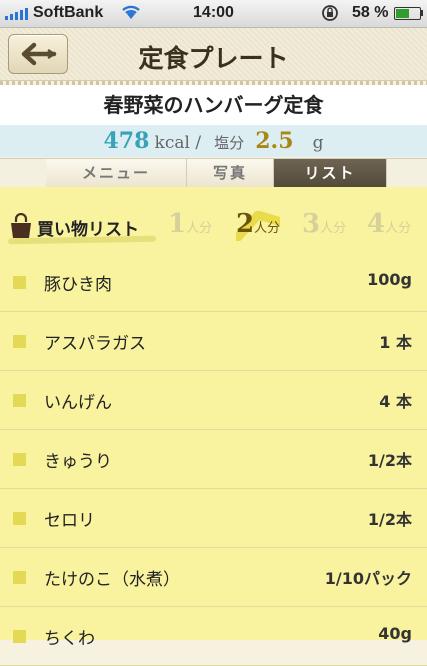  I want to click on item-name: アスパラガス, so click(95, 344).